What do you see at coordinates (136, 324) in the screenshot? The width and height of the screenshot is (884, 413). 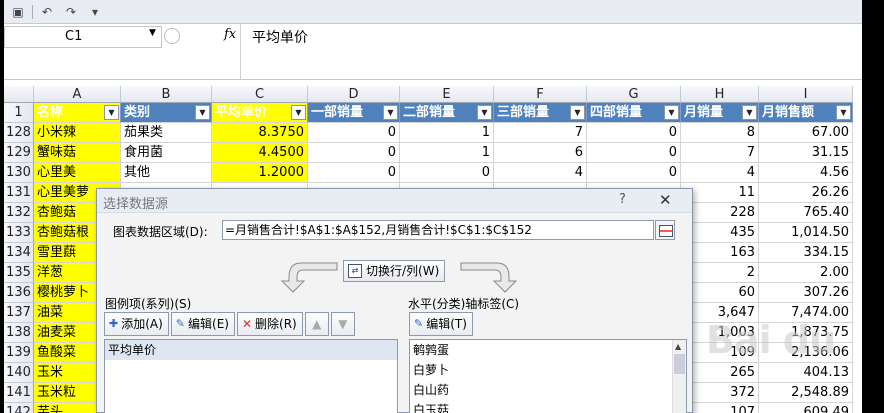 I see `add-series-button: ✚ 添加(A)` at bounding box center [136, 324].